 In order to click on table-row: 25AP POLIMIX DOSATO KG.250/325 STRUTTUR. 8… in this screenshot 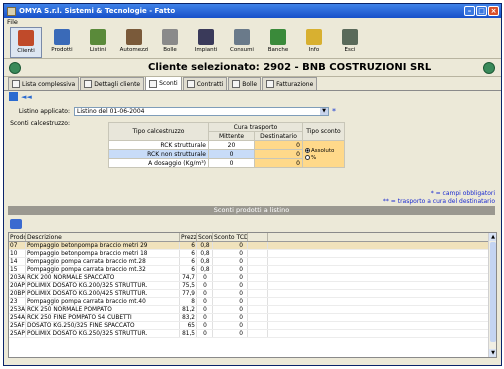, I will do `click(252, 334)`.